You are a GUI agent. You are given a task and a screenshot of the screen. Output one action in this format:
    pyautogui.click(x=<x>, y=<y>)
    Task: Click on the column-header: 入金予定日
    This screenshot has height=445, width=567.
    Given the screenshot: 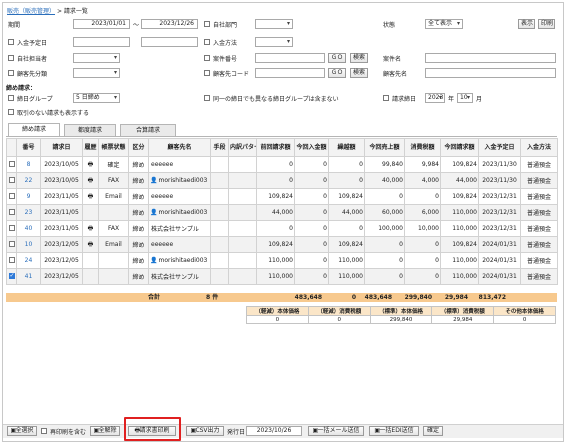 What is the action you would take?
    pyautogui.click(x=499, y=147)
    